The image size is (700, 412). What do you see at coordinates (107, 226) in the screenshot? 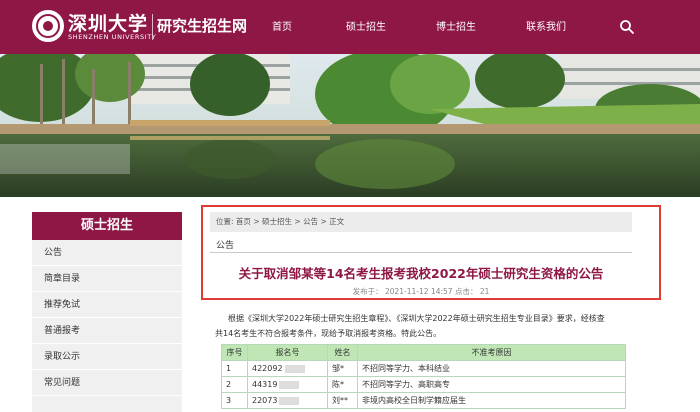
I see `sidebar-title: 硕士招生` at bounding box center [107, 226].